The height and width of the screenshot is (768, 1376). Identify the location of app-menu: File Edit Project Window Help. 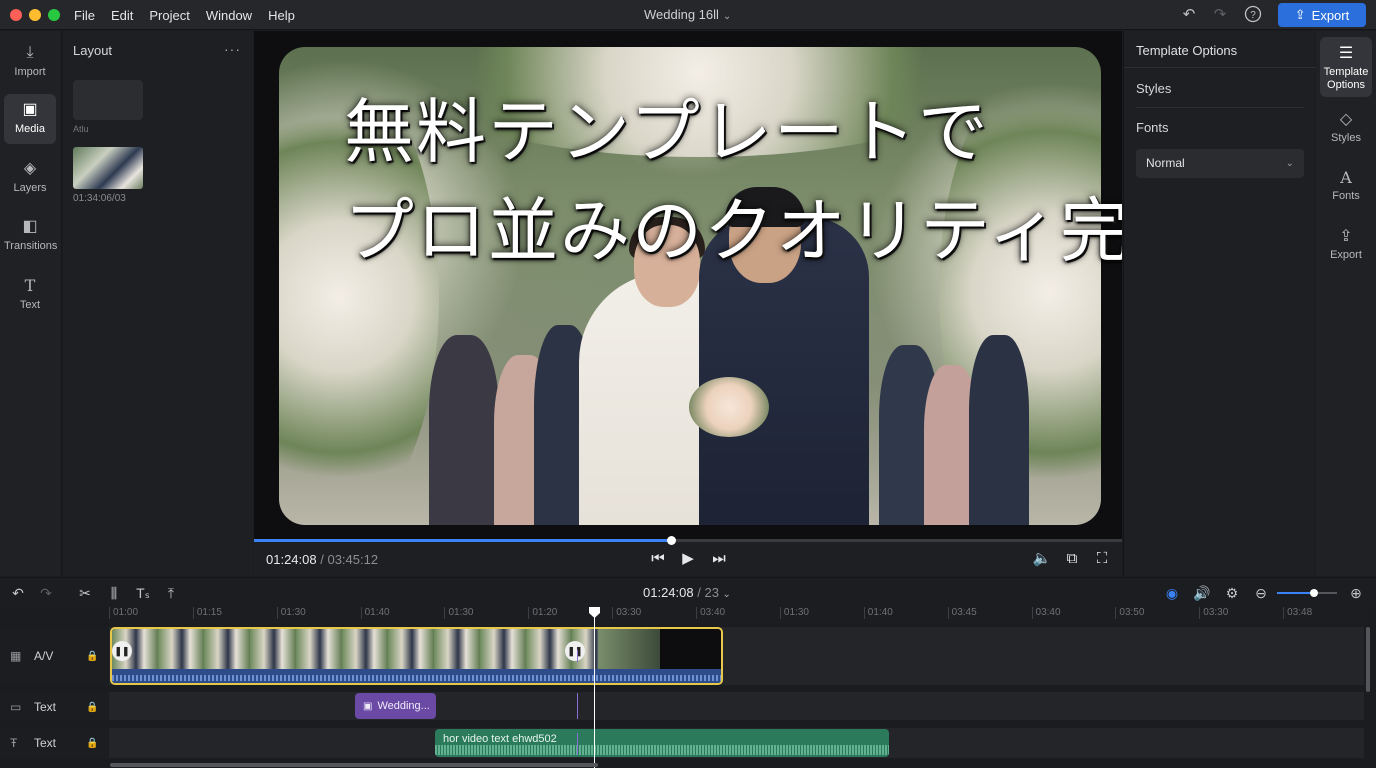
(184, 15).